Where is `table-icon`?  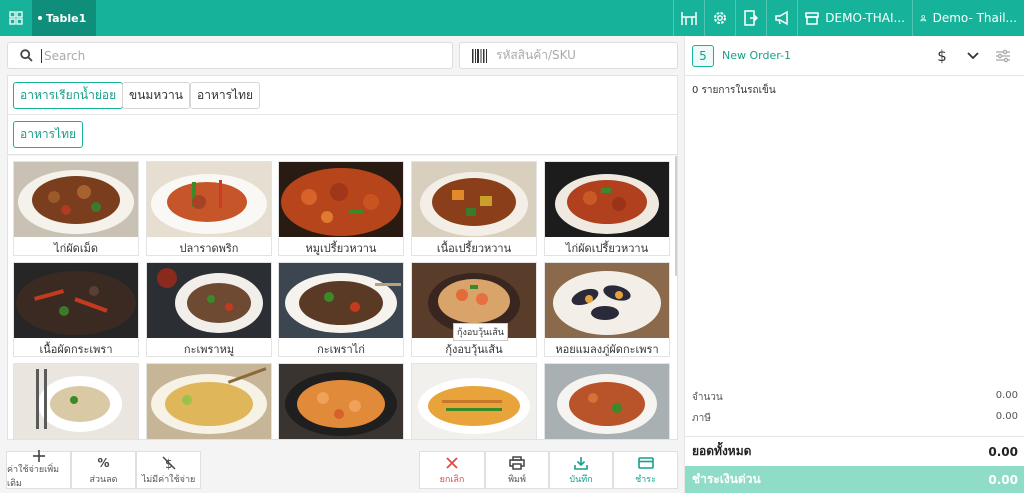 table-icon is located at coordinates (688, 18).